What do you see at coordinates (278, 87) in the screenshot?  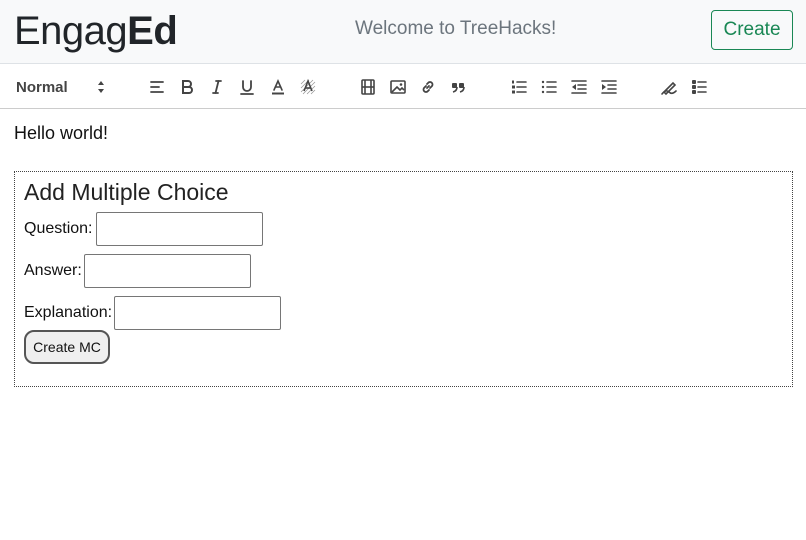 I see `text-color-icon` at bounding box center [278, 87].